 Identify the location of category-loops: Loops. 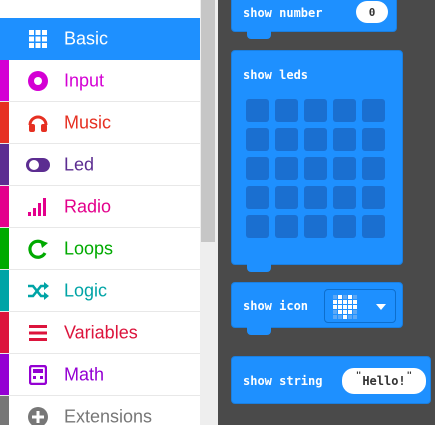
(100, 249).